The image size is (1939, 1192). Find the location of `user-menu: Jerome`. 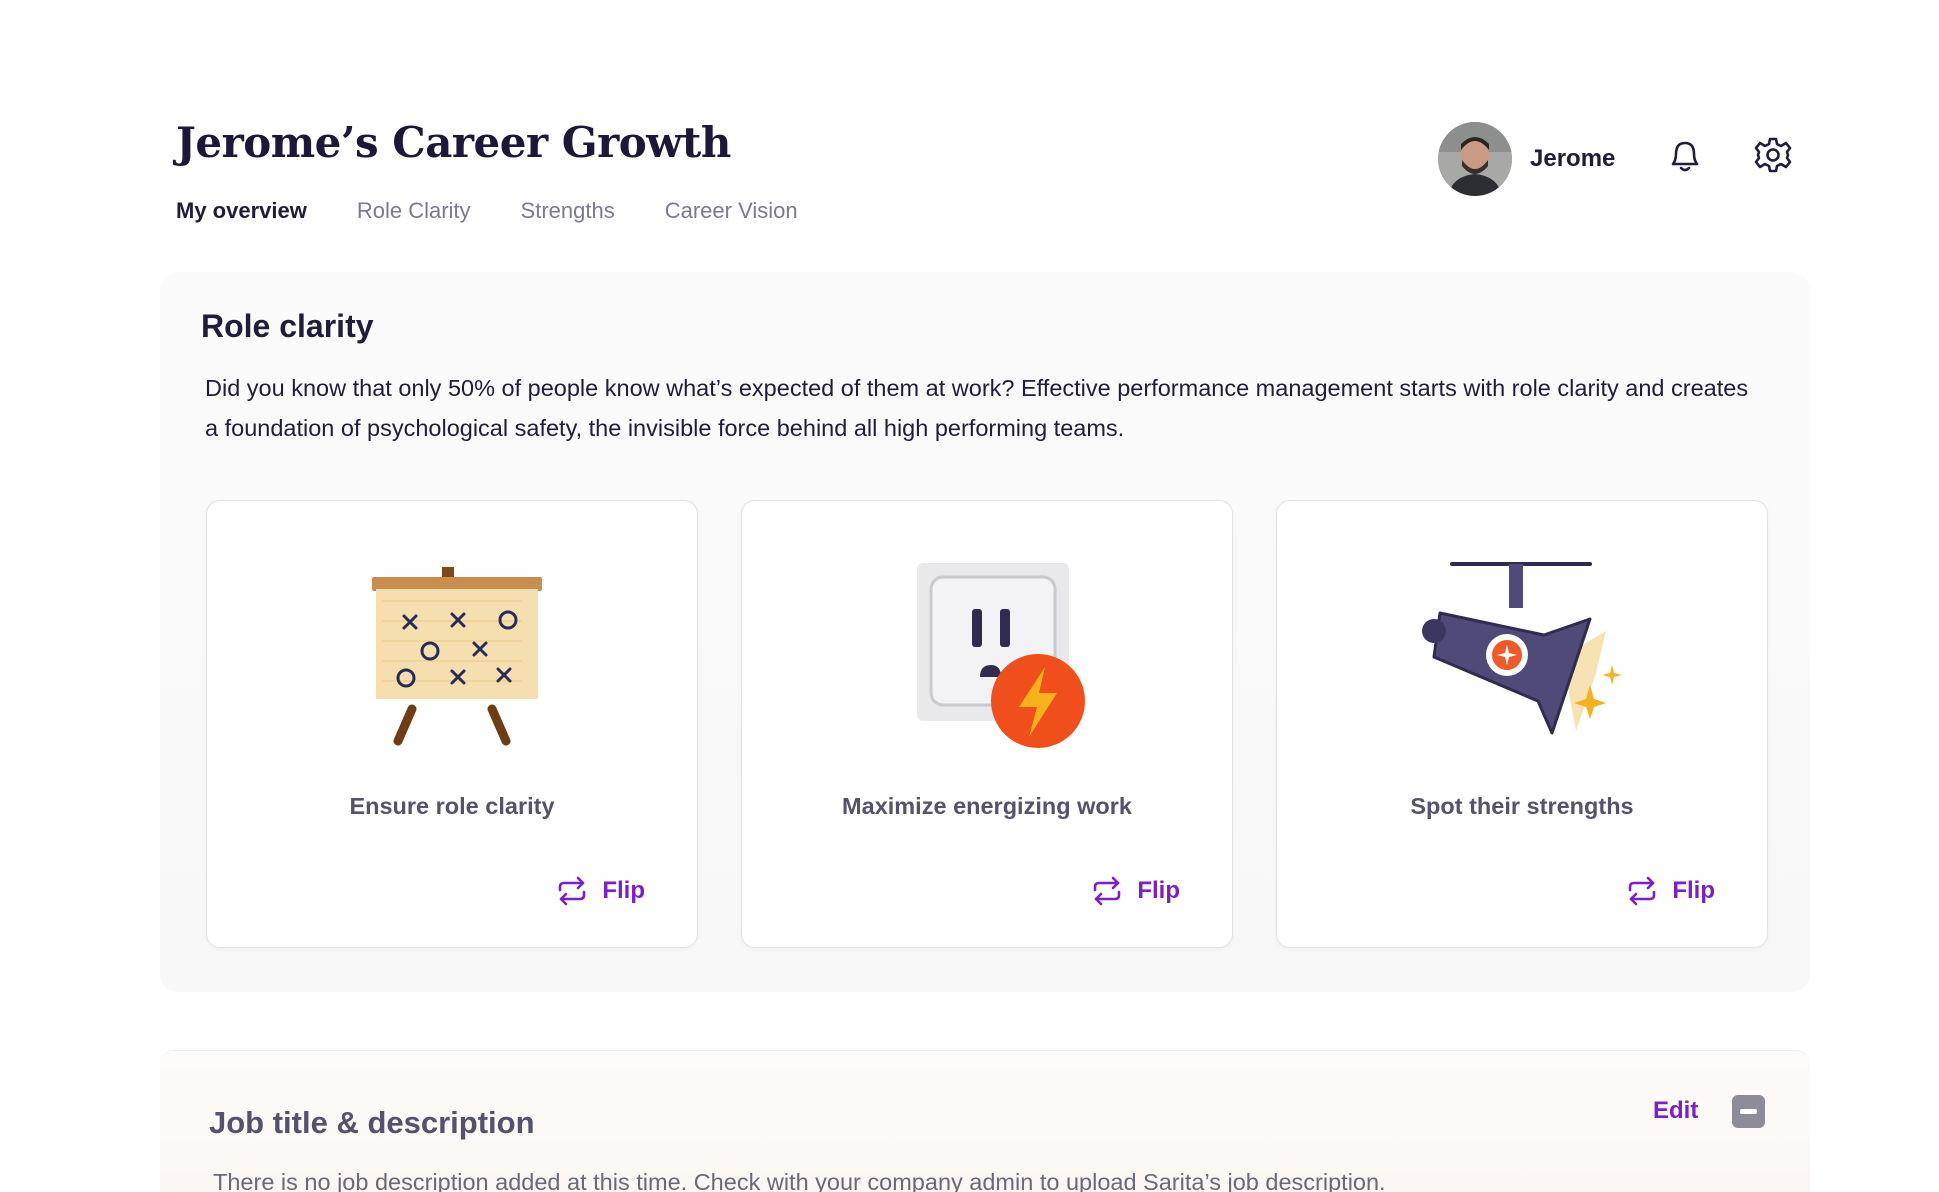

user-menu: Jerome is located at coordinates (1526, 159).